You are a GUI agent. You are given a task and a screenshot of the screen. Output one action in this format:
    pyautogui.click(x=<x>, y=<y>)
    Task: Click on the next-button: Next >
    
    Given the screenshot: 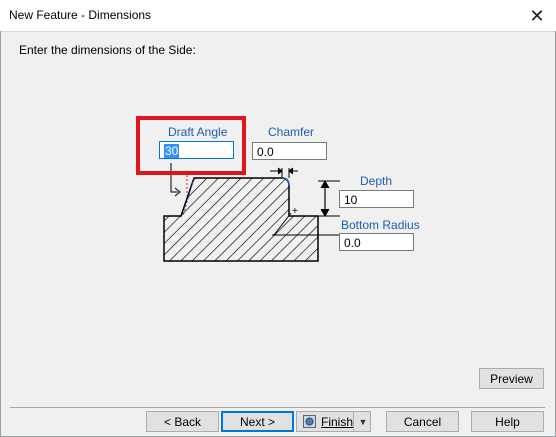 What is the action you would take?
    pyautogui.click(x=257, y=421)
    